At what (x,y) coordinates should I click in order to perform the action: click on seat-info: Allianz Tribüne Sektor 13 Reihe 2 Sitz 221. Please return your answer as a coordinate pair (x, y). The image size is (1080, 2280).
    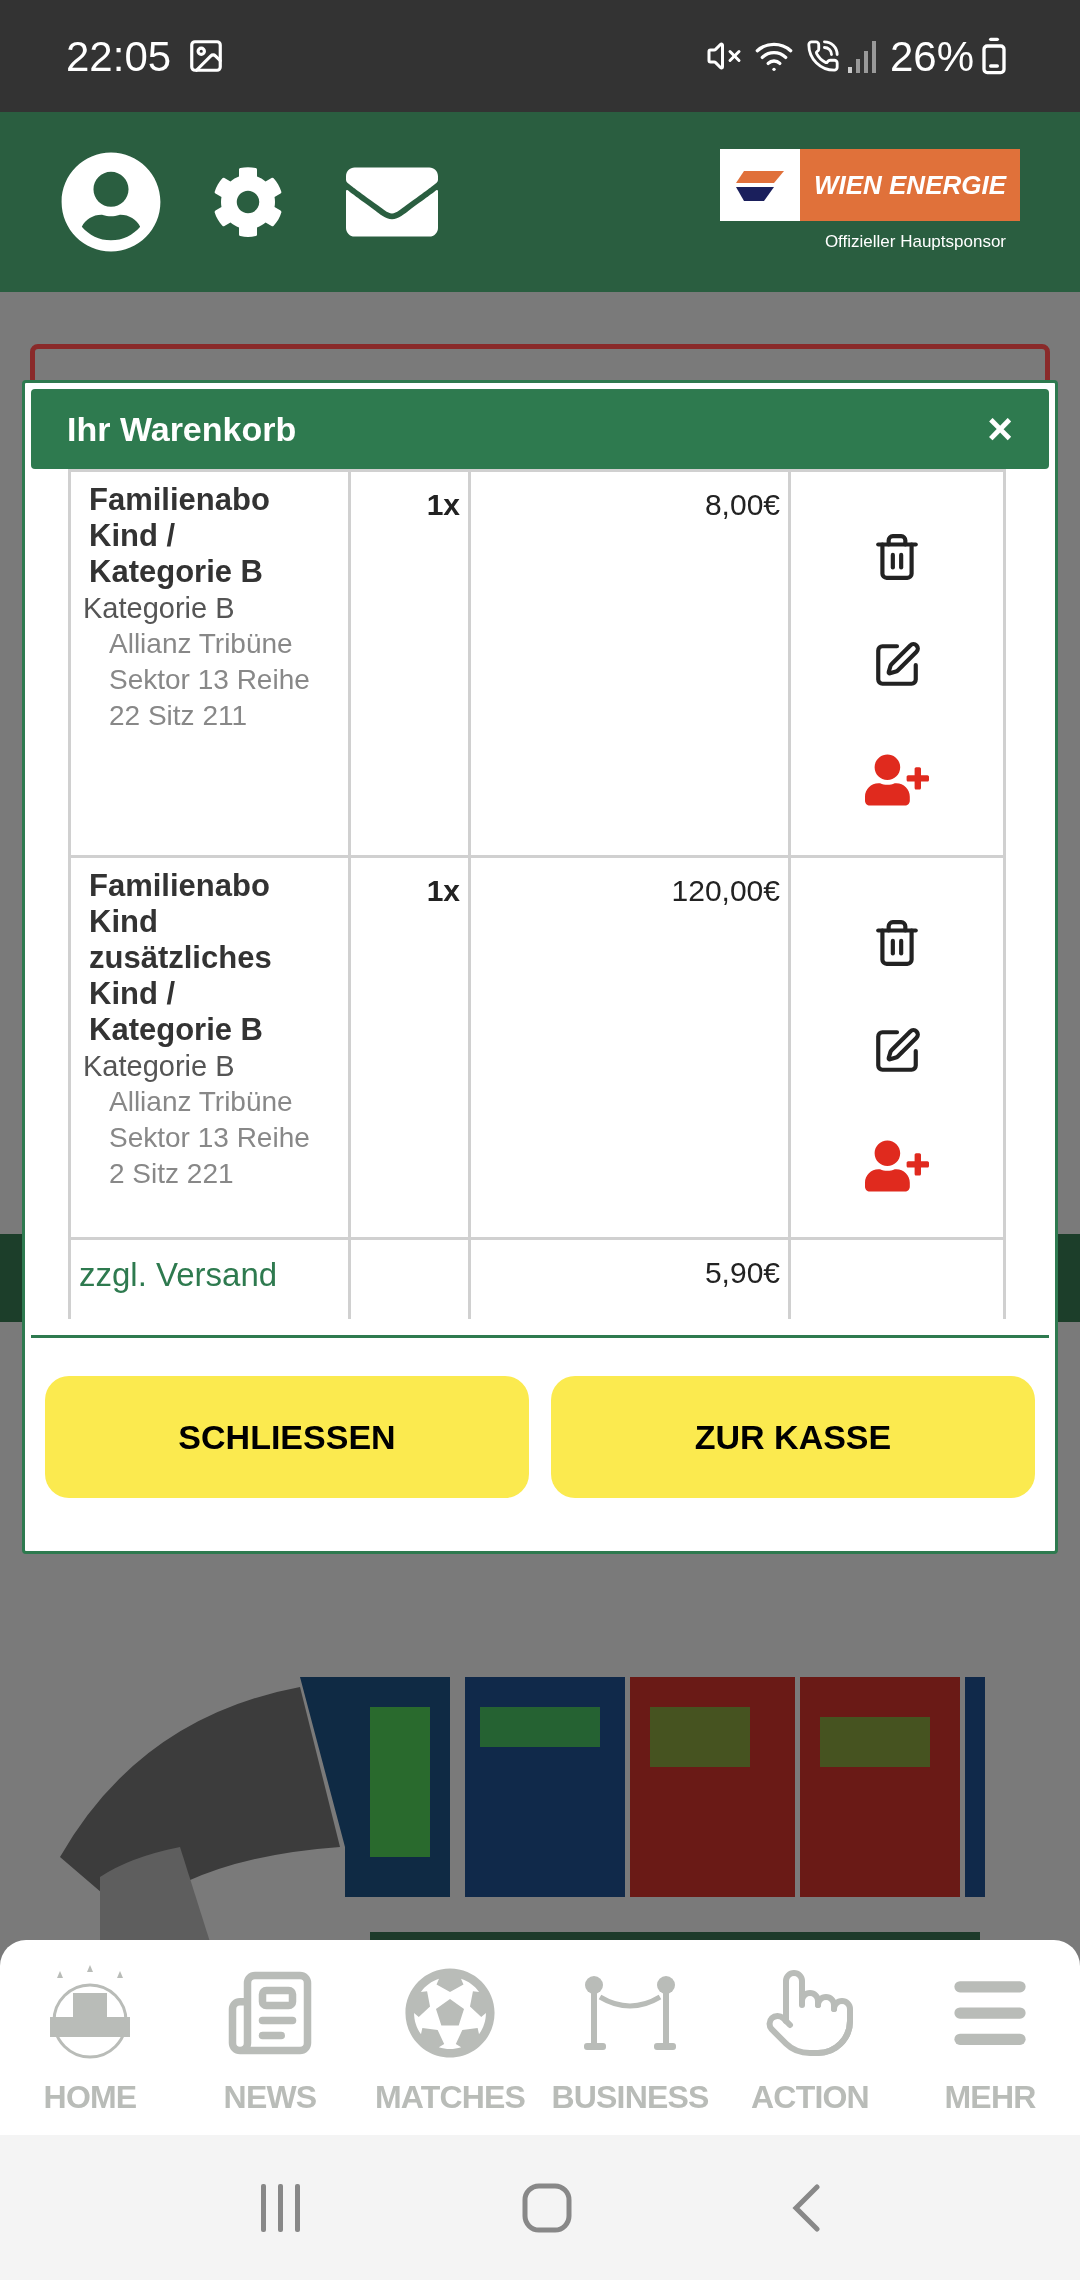
    Looking at the image, I should click on (209, 1138).